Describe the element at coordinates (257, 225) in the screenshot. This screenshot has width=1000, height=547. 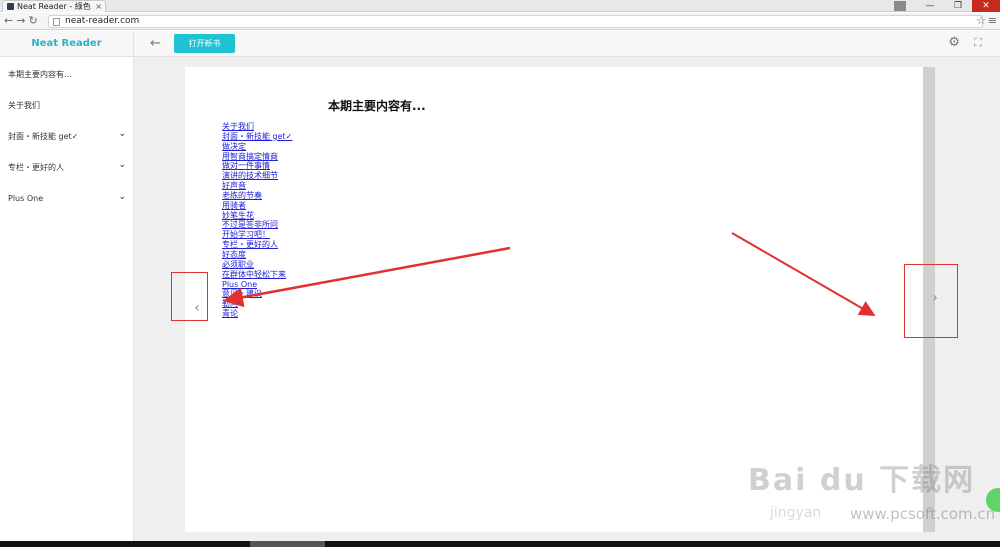
I see `toc-link: 不过是答非所问` at that location.